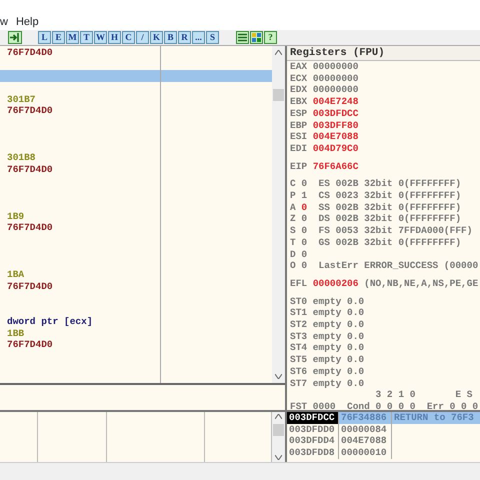 Image resolution: width=480 pixels, height=480 pixels. What do you see at coordinates (299, 148) in the screenshot?
I see `register-name: EDI` at bounding box center [299, 148].